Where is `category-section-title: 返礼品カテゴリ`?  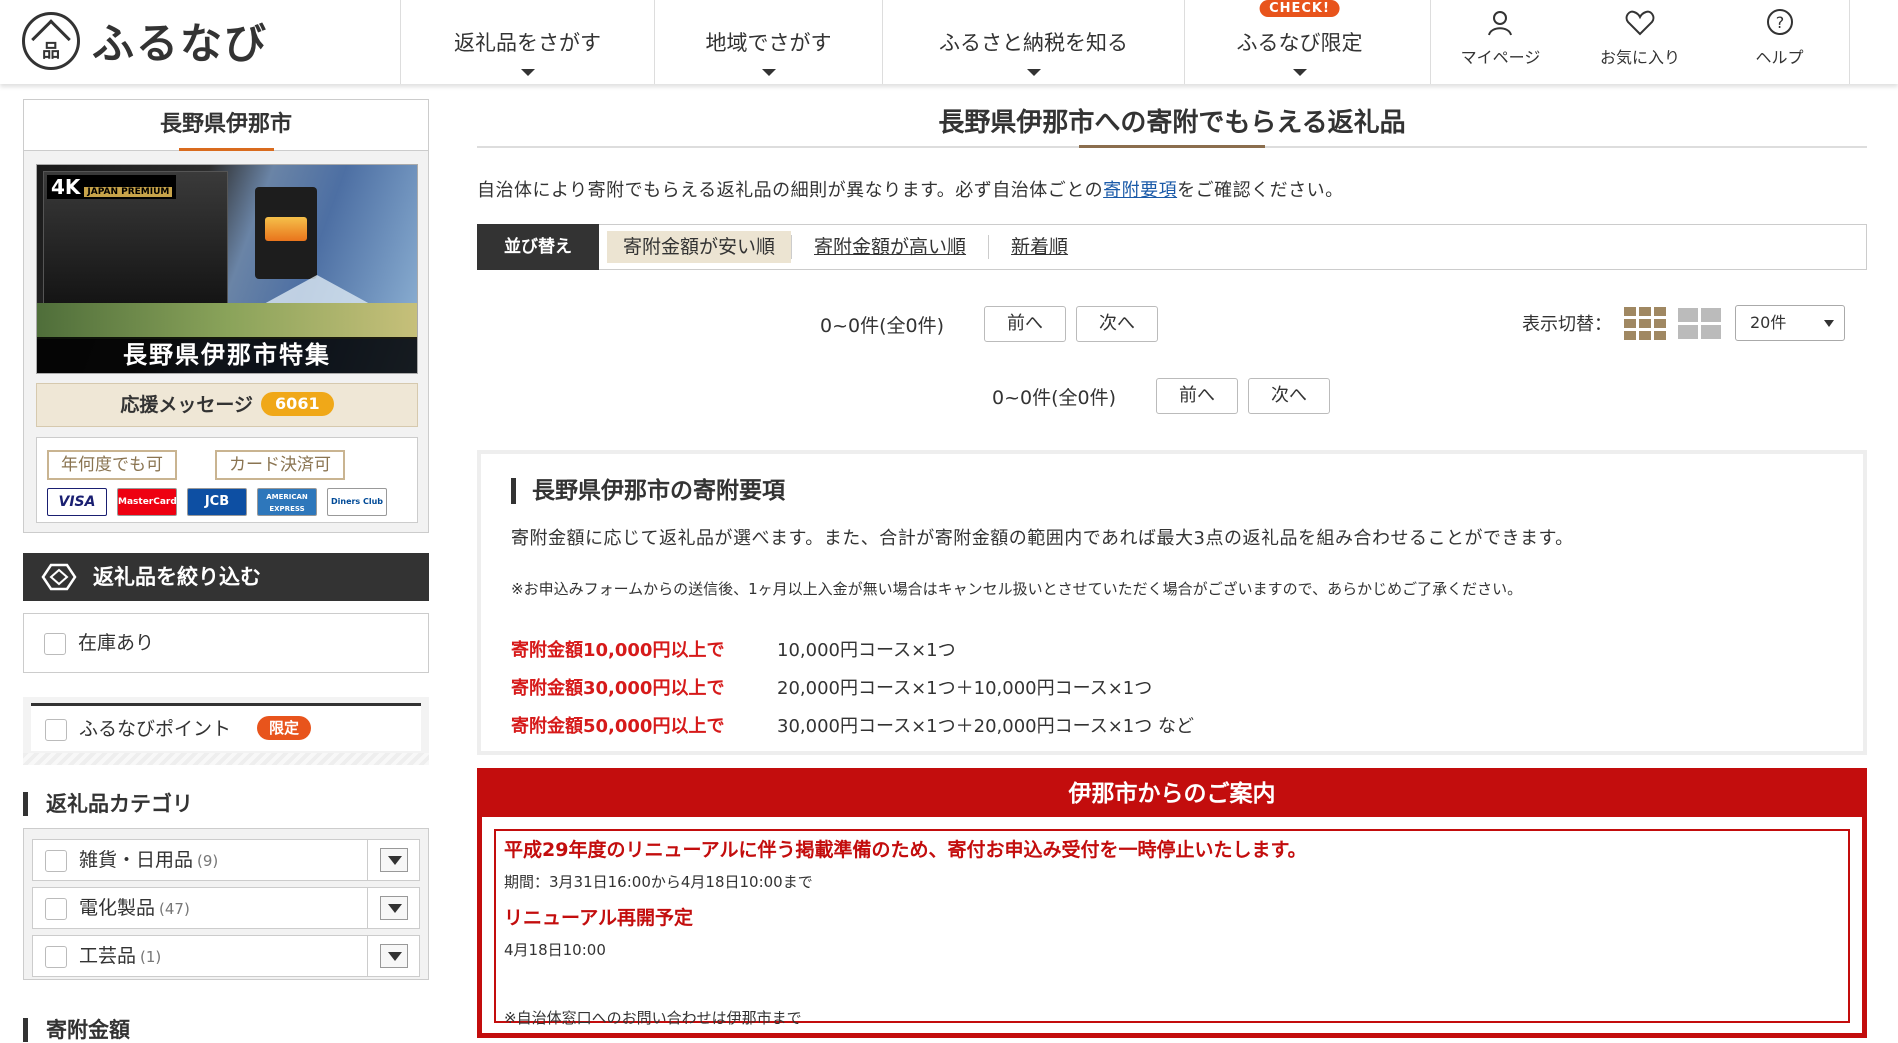 category-section-title: 返礼品カテゴリ is located at coordinates (108, 804).